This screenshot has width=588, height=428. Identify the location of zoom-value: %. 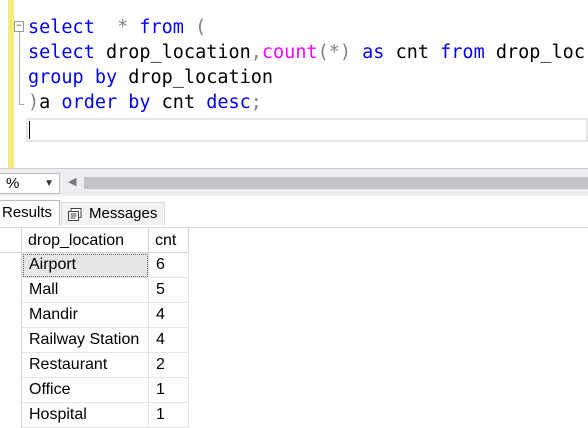
(13, 183).